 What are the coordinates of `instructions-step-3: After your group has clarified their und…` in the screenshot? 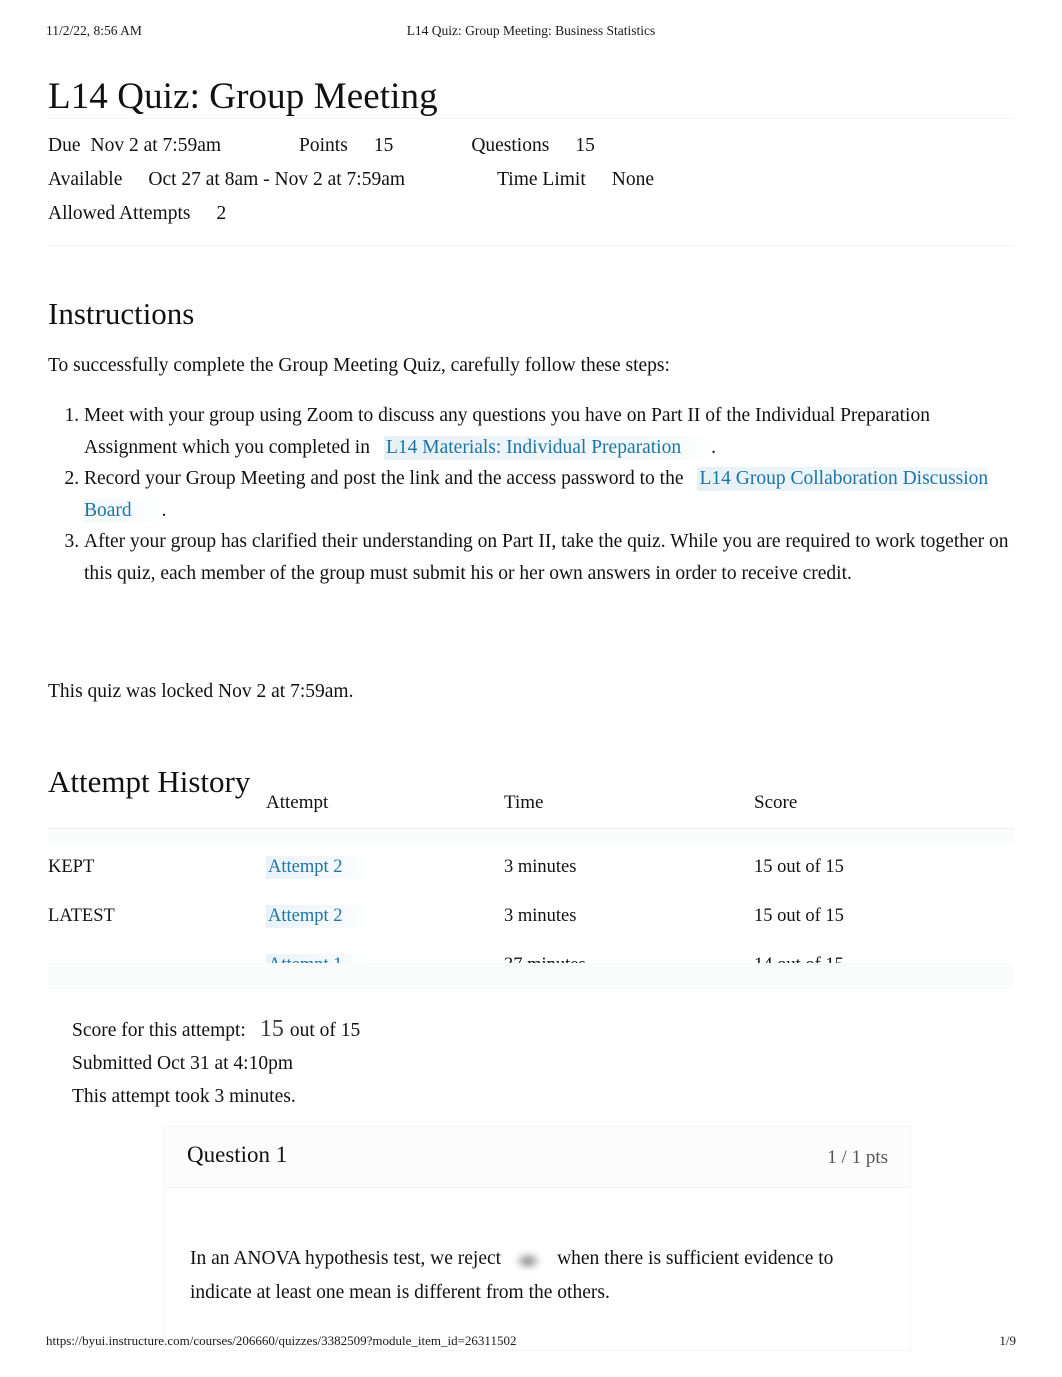 It's located at (554, 557).